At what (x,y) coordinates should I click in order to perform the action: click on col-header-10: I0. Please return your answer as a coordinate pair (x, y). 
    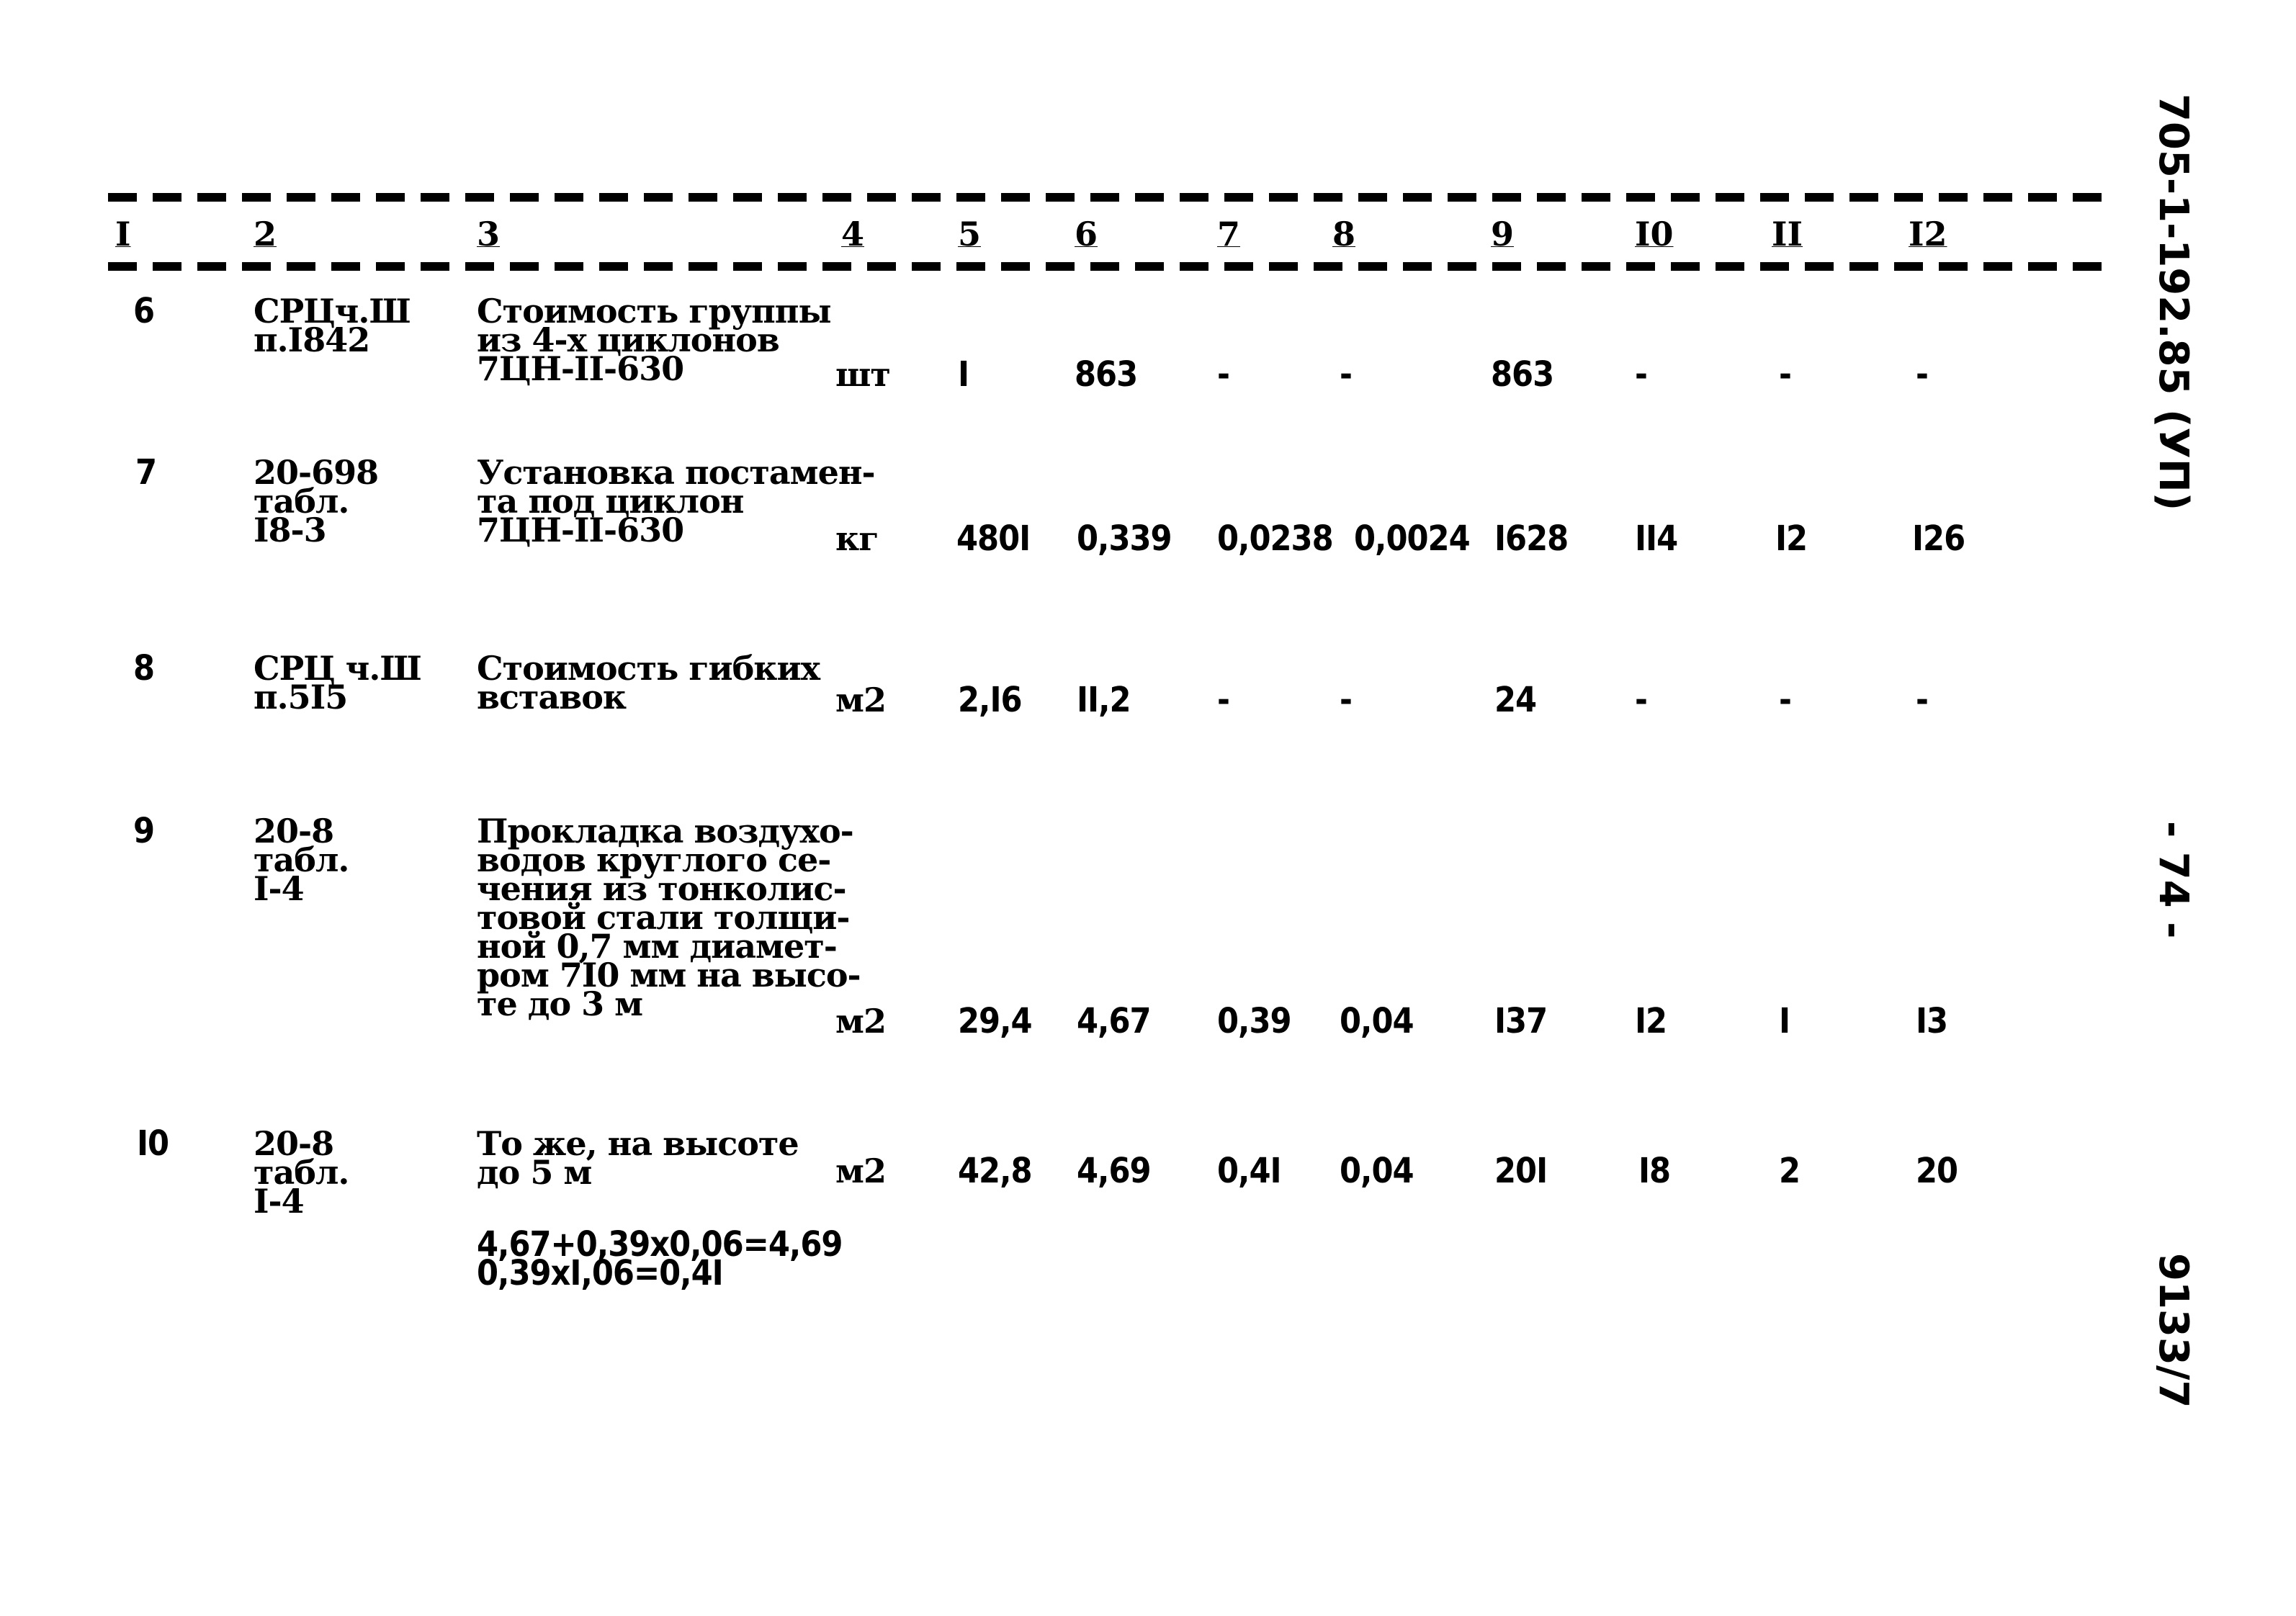
    Looking at the image, I should click on (1654, 234).